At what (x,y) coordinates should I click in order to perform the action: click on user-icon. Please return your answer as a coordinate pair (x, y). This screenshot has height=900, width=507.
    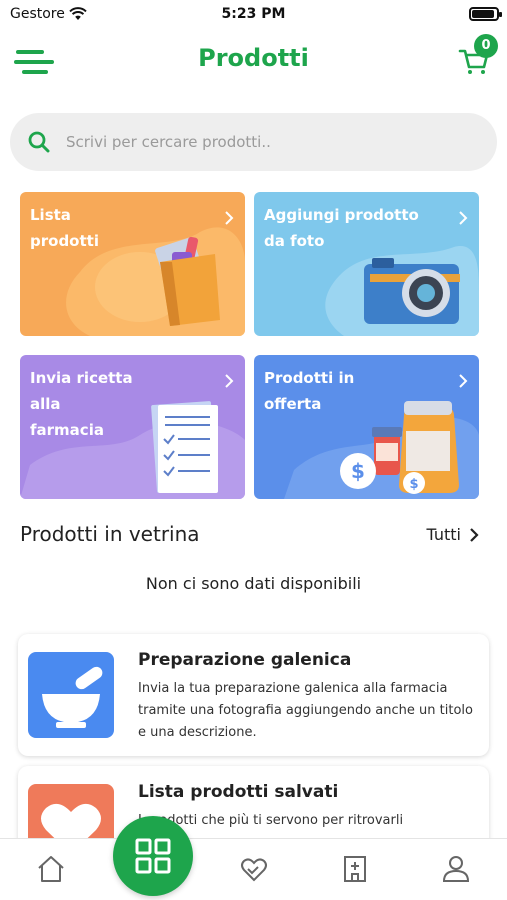
    Looking at the image, I should click on (456, 869).